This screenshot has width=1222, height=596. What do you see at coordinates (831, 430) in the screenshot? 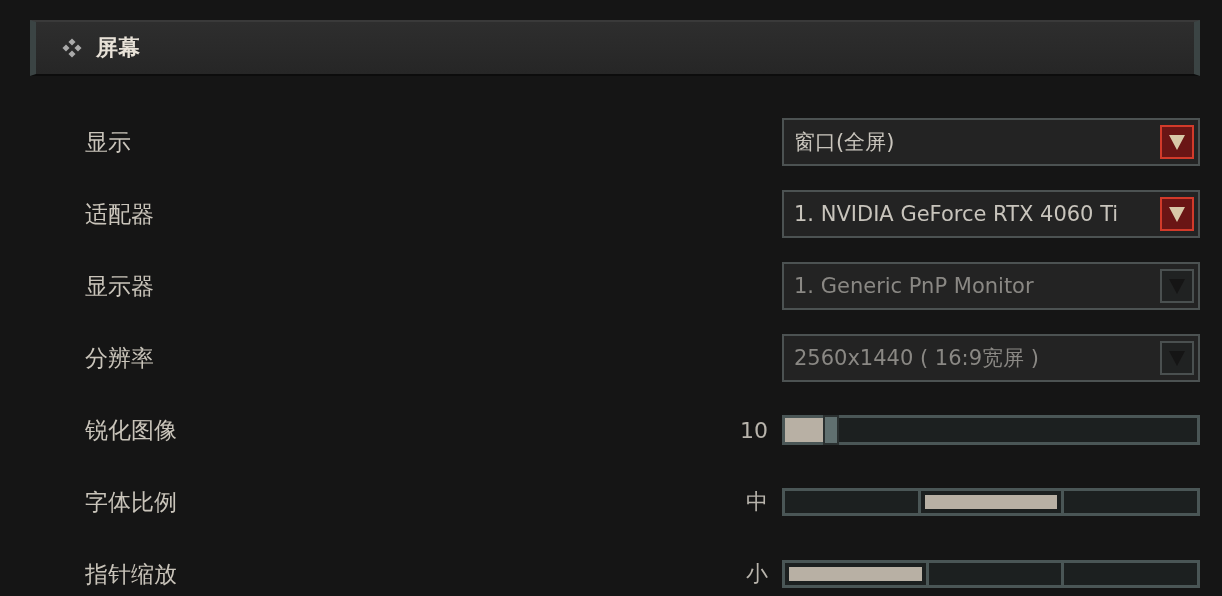
I see `slider-handle` at bounding box center [831, 430].